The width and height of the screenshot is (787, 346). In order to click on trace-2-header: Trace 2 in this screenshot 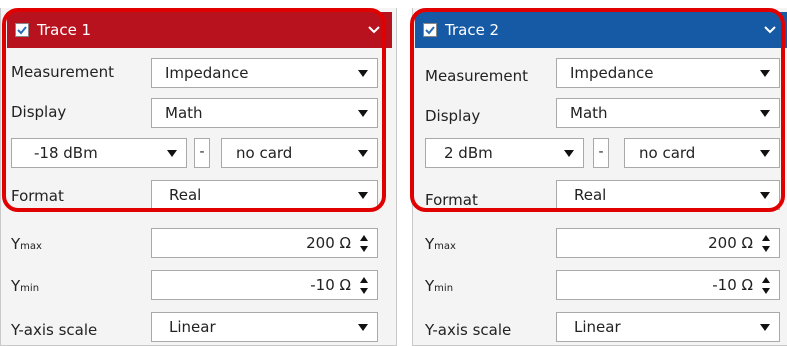, I will do `click(601, 30)`.